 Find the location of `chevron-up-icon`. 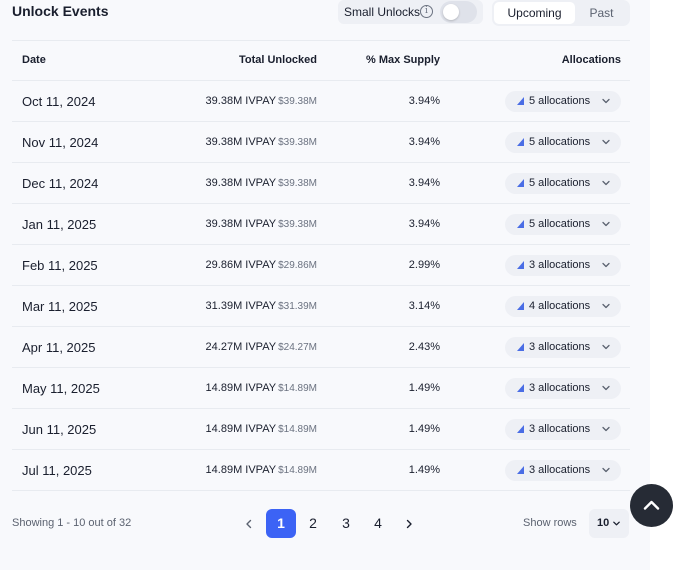

chevron-up-icon is located at coordinates (651, 505).